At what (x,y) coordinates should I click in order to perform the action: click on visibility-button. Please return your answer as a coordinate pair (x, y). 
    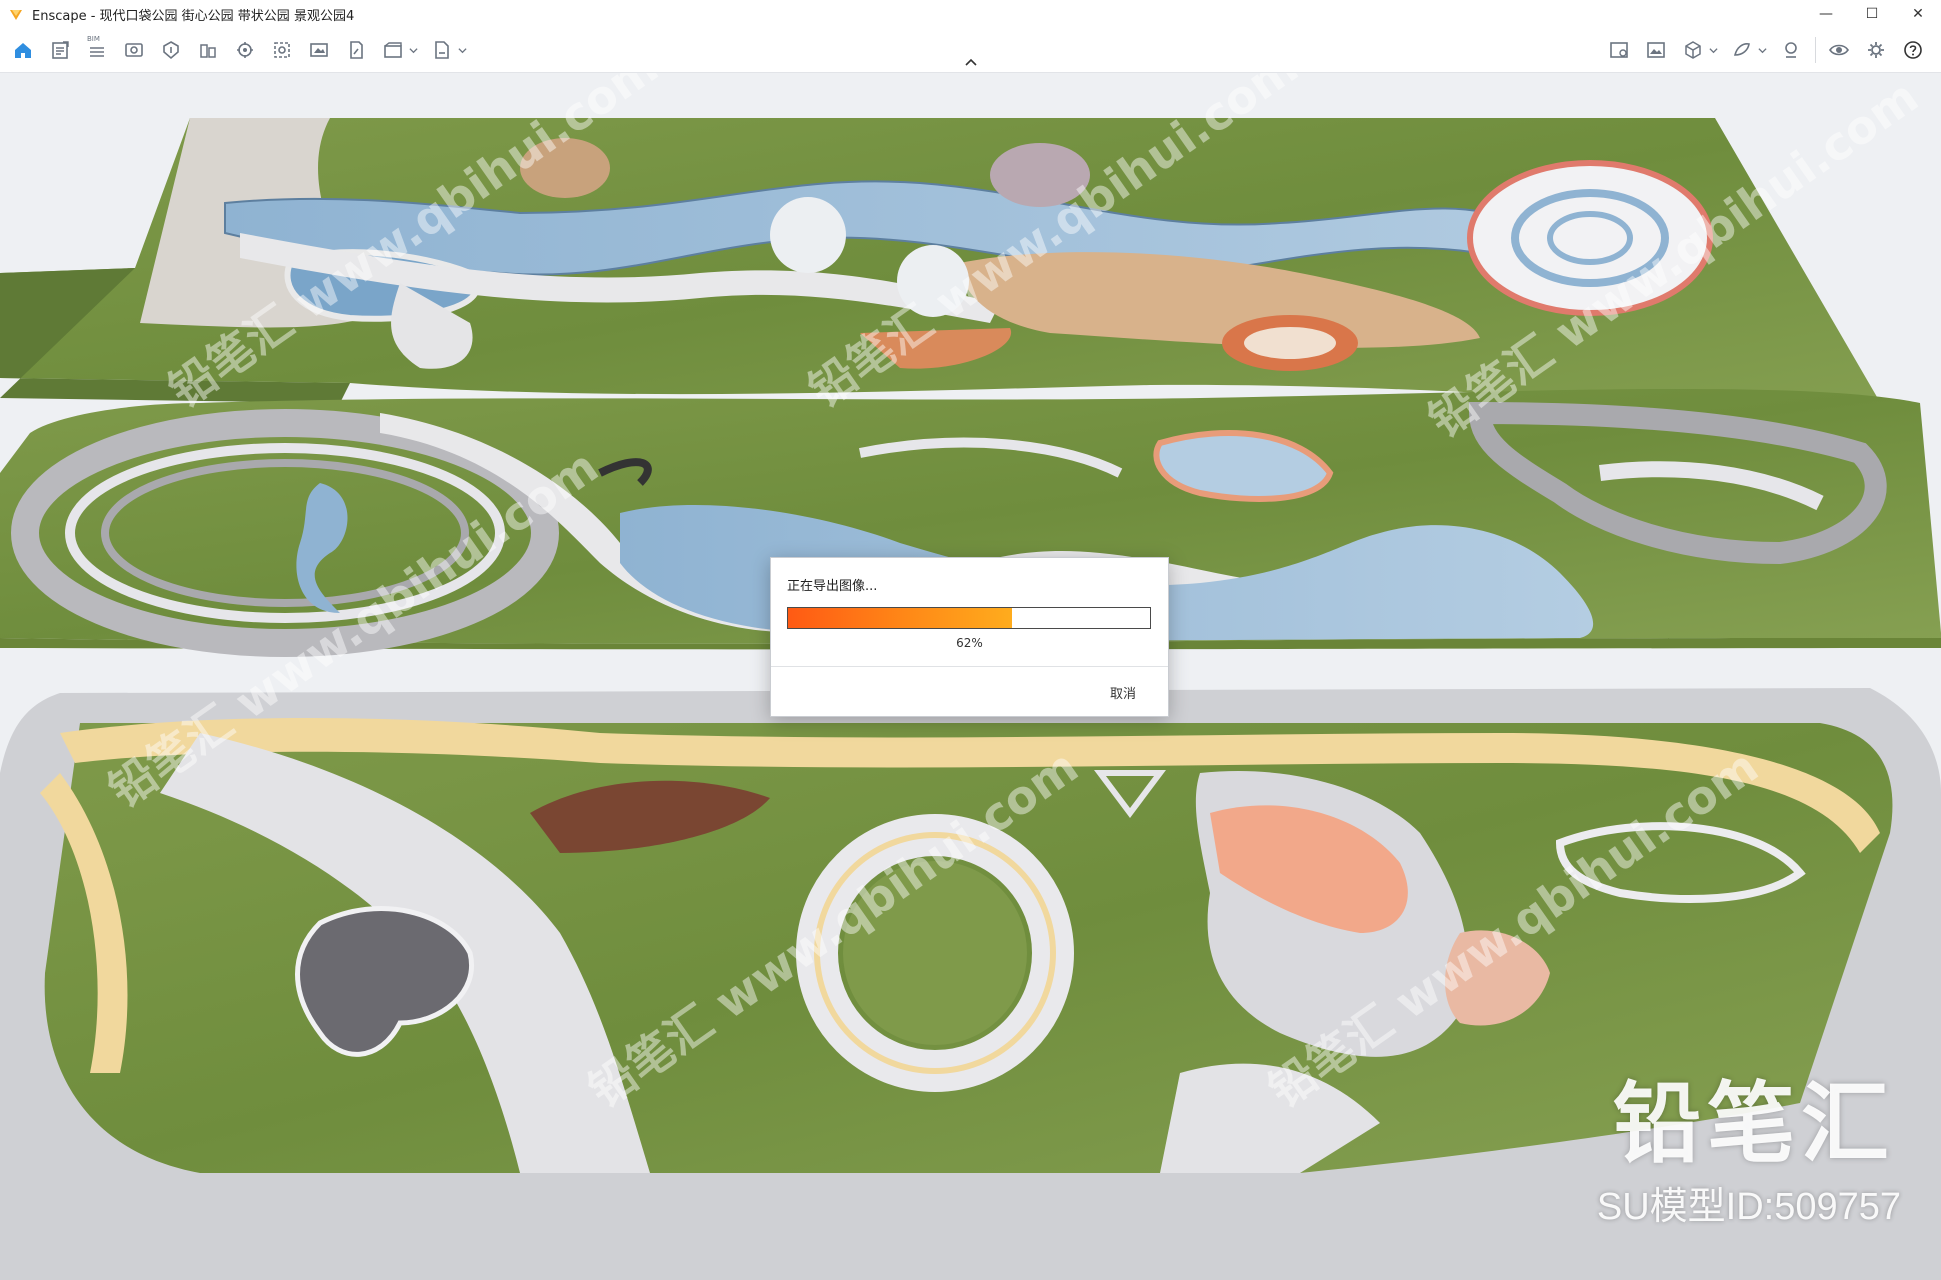
    Looking at the image, I should click on (171, 50).